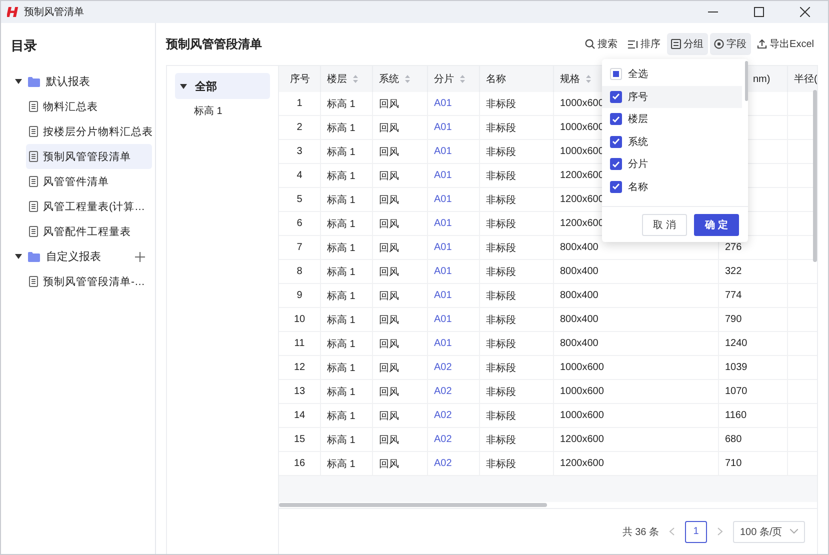 The image size is (829, 555). What do you see at coordinates (687, 44) in the screenshot?
I see `toolbar-button: 分组` at bounding box center [687, 44].